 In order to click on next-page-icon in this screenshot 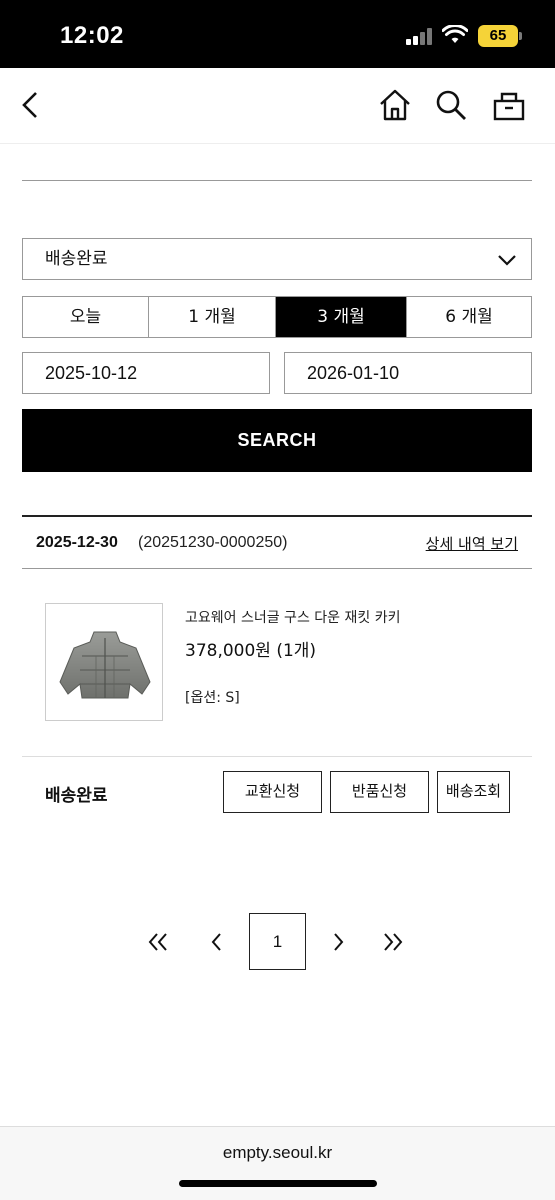, I will do `click(338, 942)`.